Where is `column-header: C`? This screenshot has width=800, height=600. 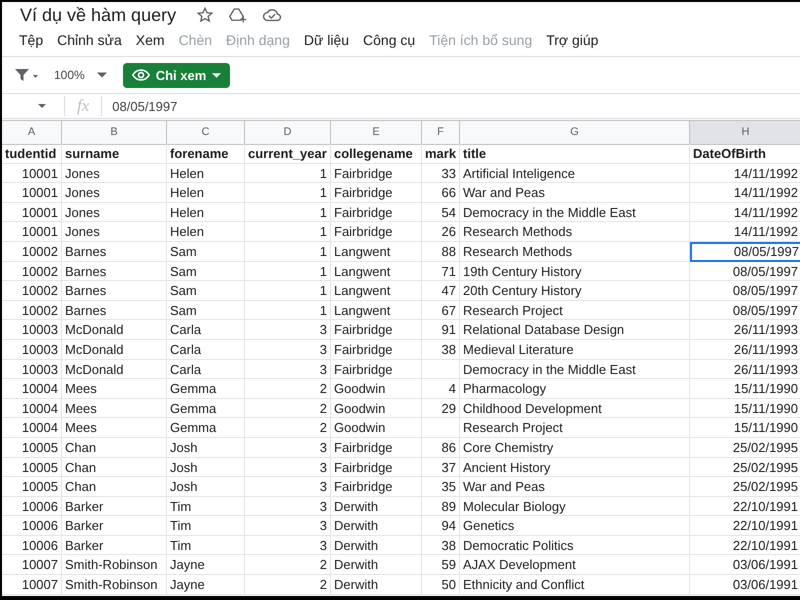
column-header: C is located at coordinates (206, 133).